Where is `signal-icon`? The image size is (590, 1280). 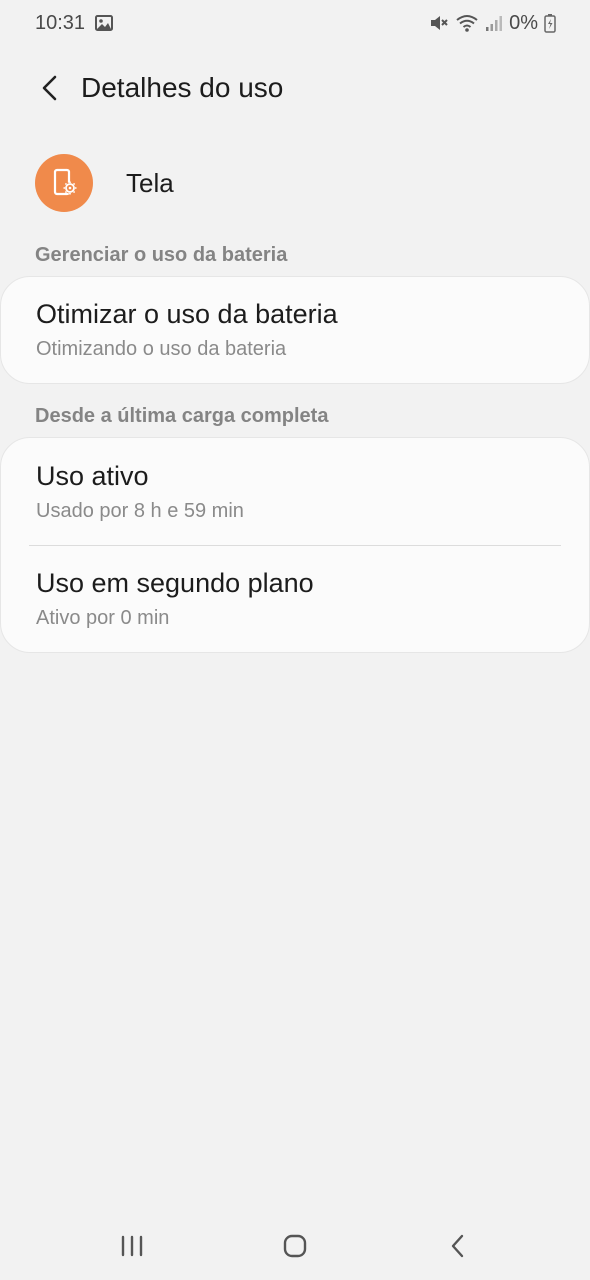 signal-icon is located at coordinates (494, 23).